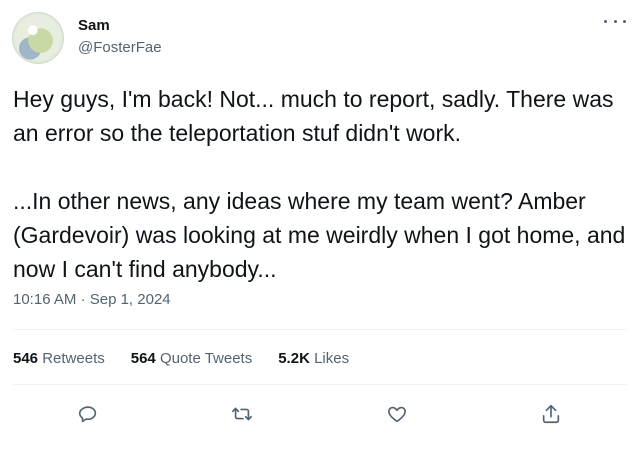 This screenshot has width=640, height=454. I want to click on likes-label: Likes, so click(332, 358).